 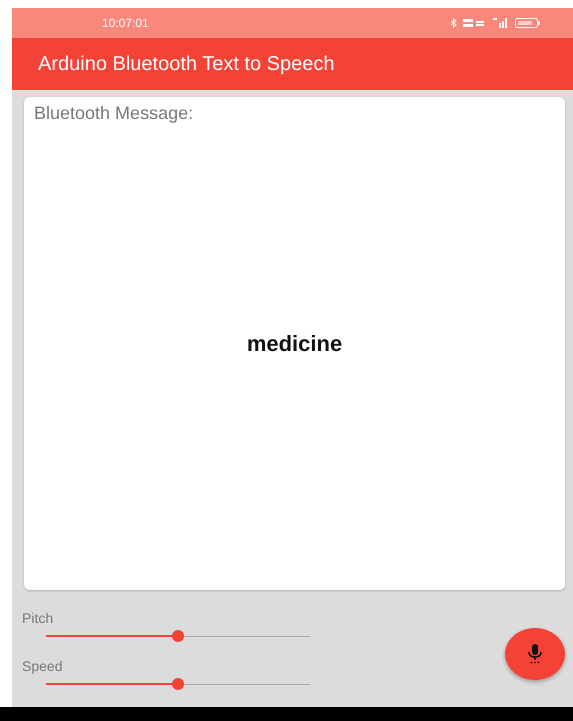 I want to click on status-time: 10:07:01, so click(x=125, y=23).